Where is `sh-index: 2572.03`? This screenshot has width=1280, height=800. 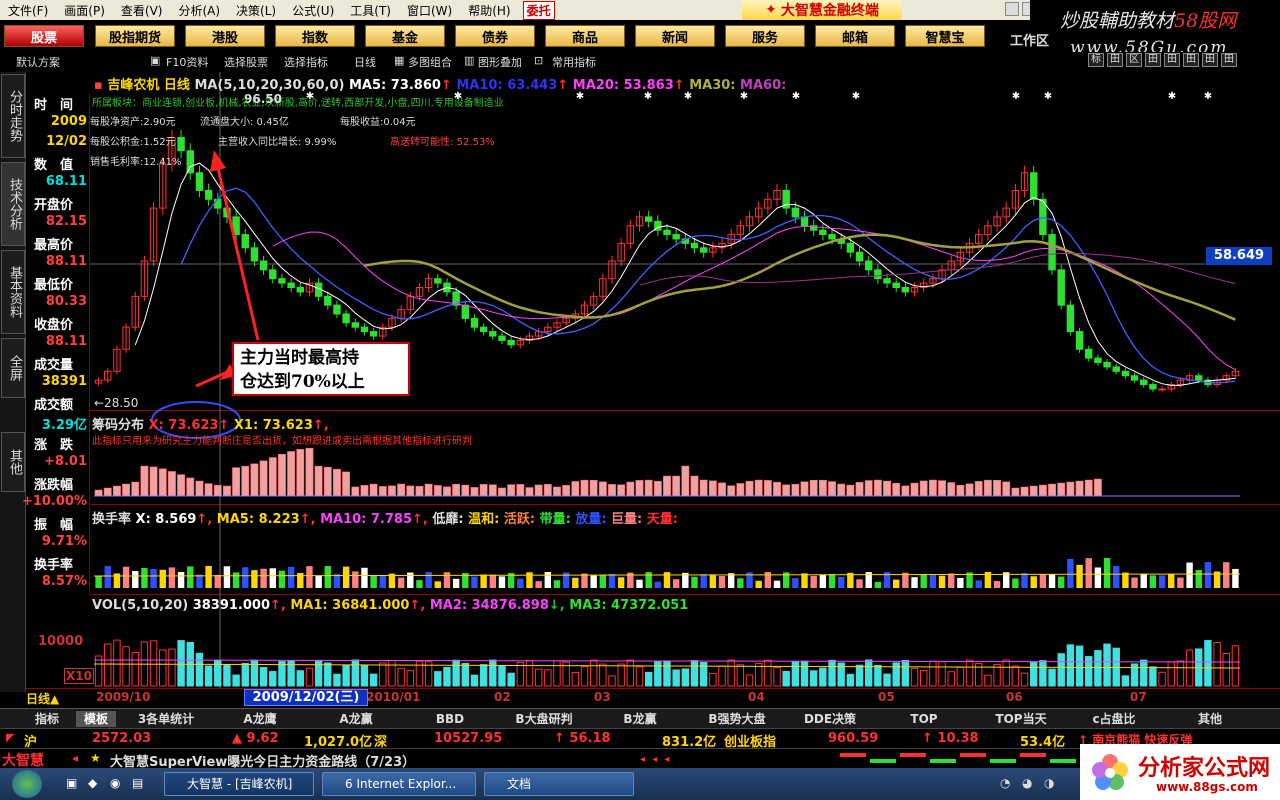
sh-index: 2572.03 is located at coordinates (122, 738).